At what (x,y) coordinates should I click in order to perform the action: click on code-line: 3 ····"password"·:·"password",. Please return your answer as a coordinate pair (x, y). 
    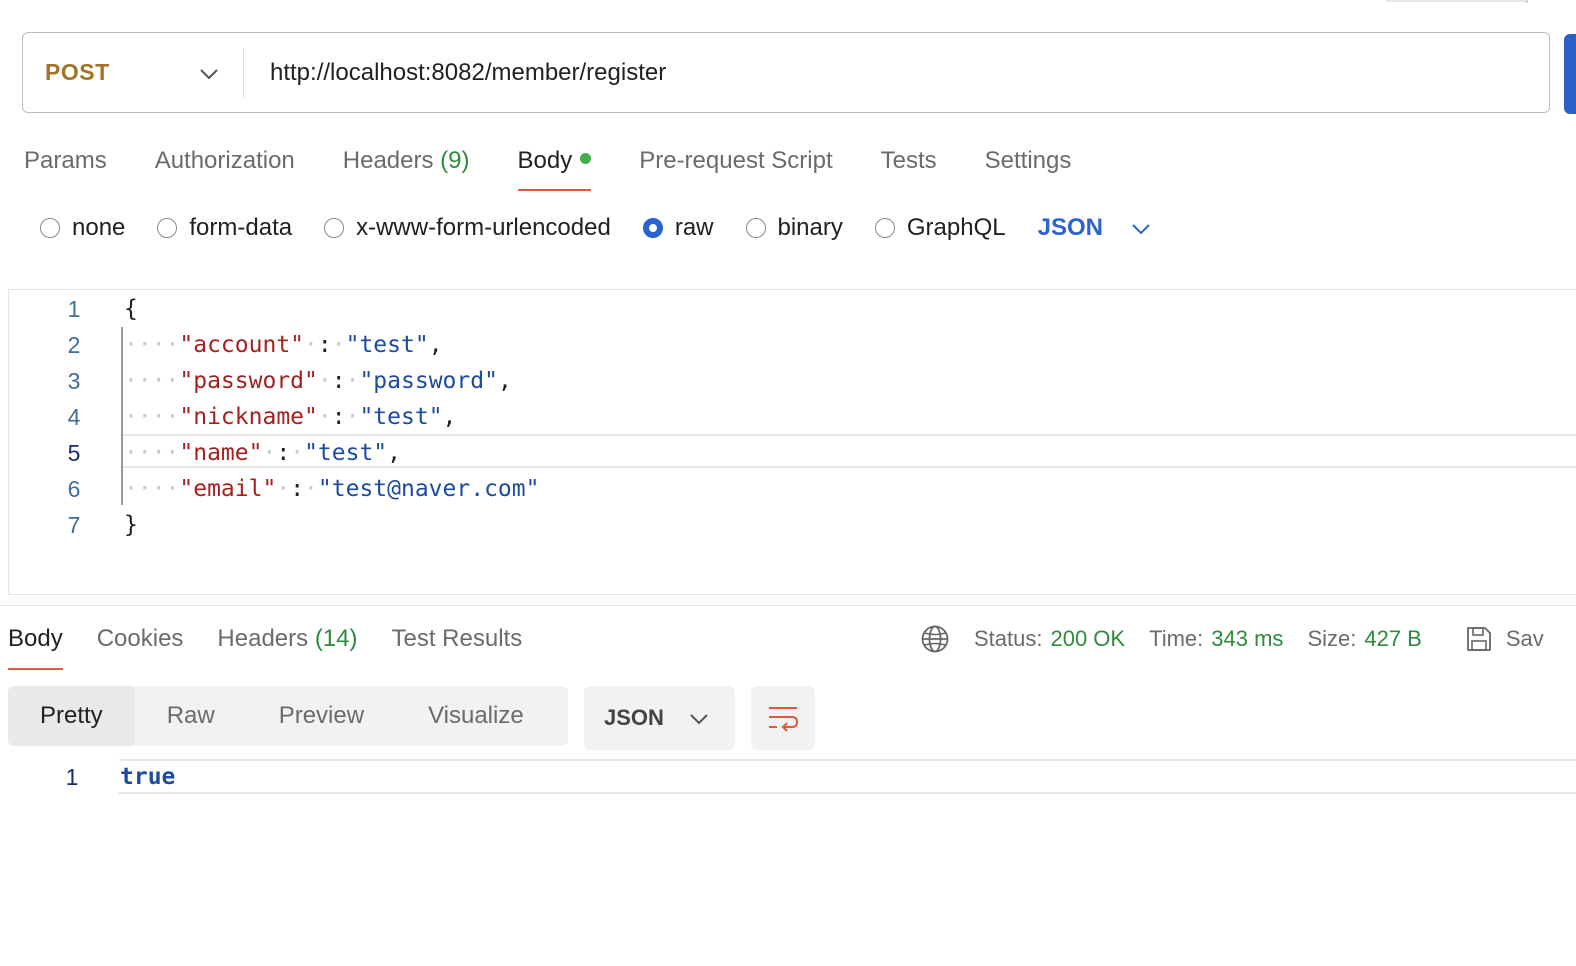
    Looking at the image, I should click on (792, 381).